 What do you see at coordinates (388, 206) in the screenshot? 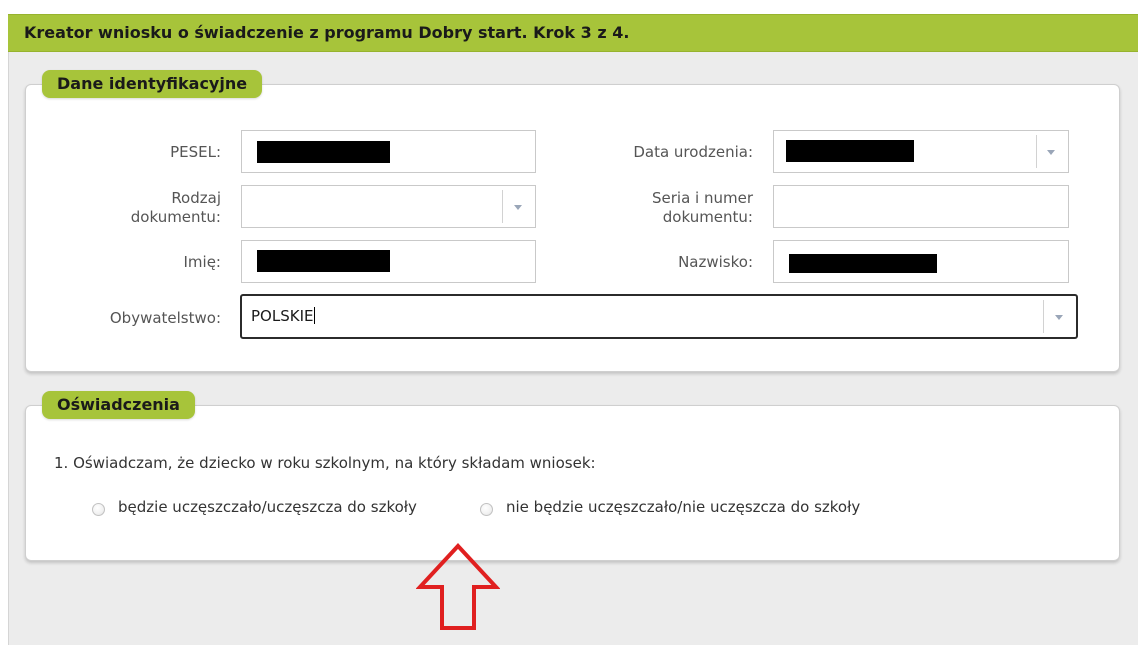
I see `document-type-select` at bounding box center [388, 206].